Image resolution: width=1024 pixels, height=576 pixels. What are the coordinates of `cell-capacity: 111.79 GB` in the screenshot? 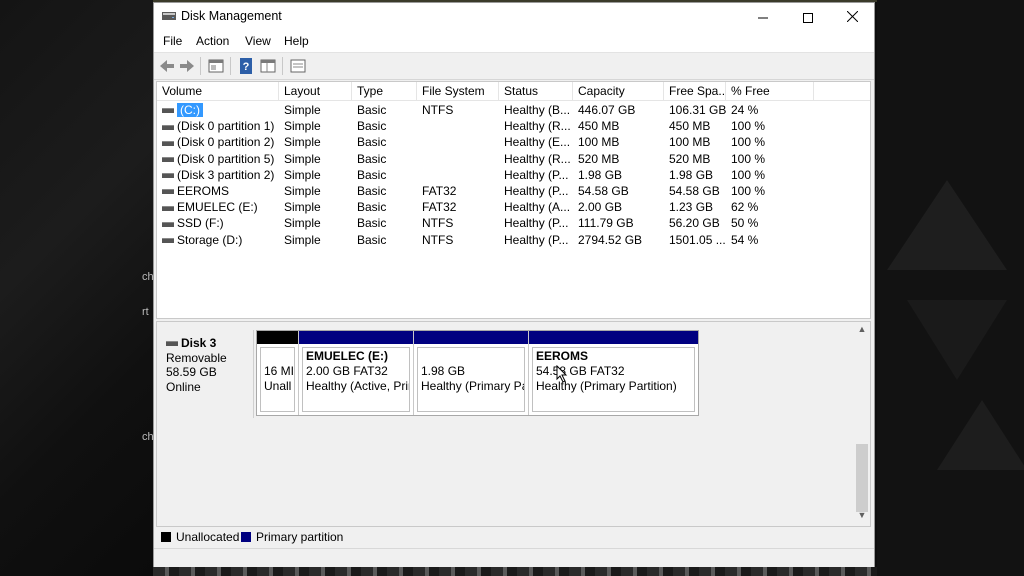 It's located at (606, 223).